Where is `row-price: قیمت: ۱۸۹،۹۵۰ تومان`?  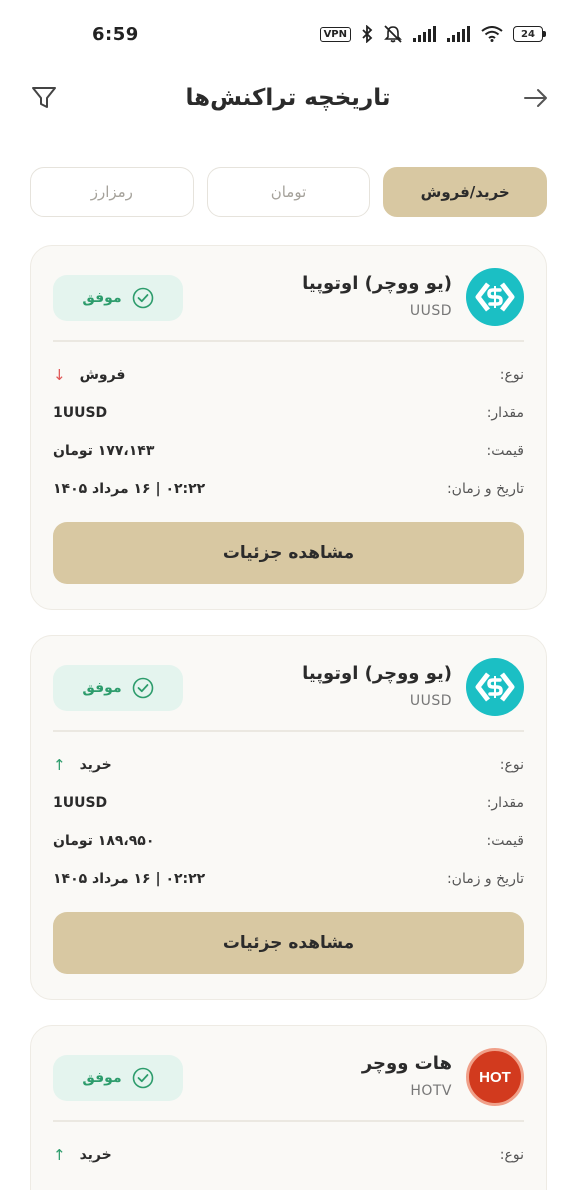 row-price: قیمت: ۱۸۹،۹۵۰ تومان is located at coordinates (288, 841).